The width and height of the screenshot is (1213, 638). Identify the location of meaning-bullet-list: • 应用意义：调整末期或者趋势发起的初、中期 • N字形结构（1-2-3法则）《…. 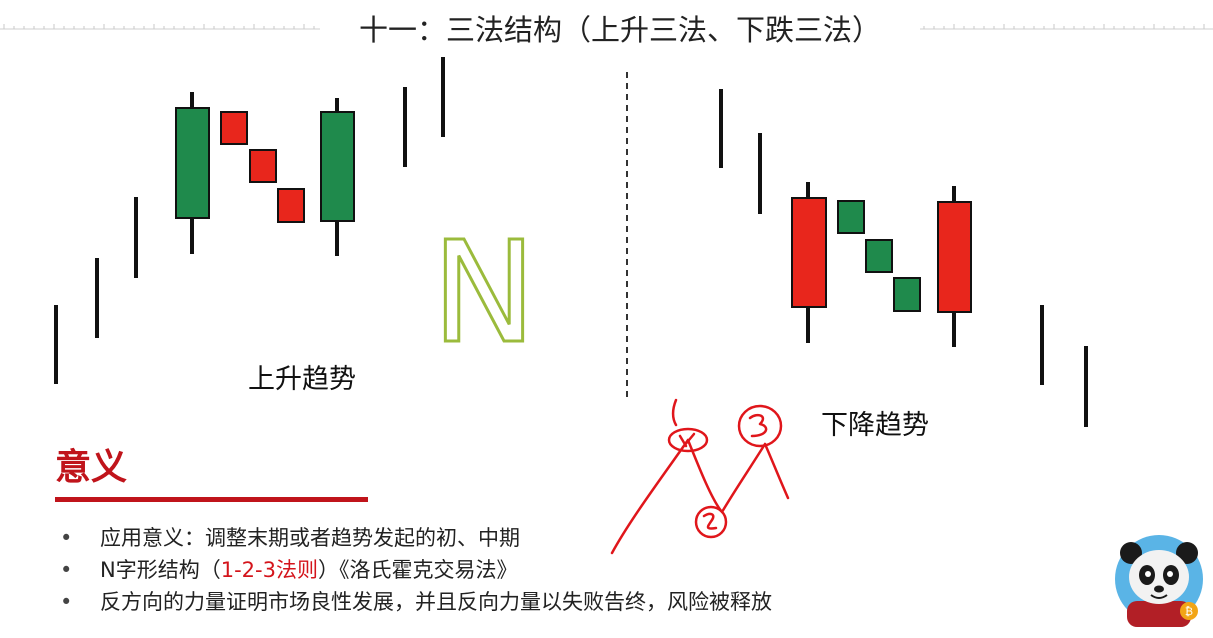
(416, 570).